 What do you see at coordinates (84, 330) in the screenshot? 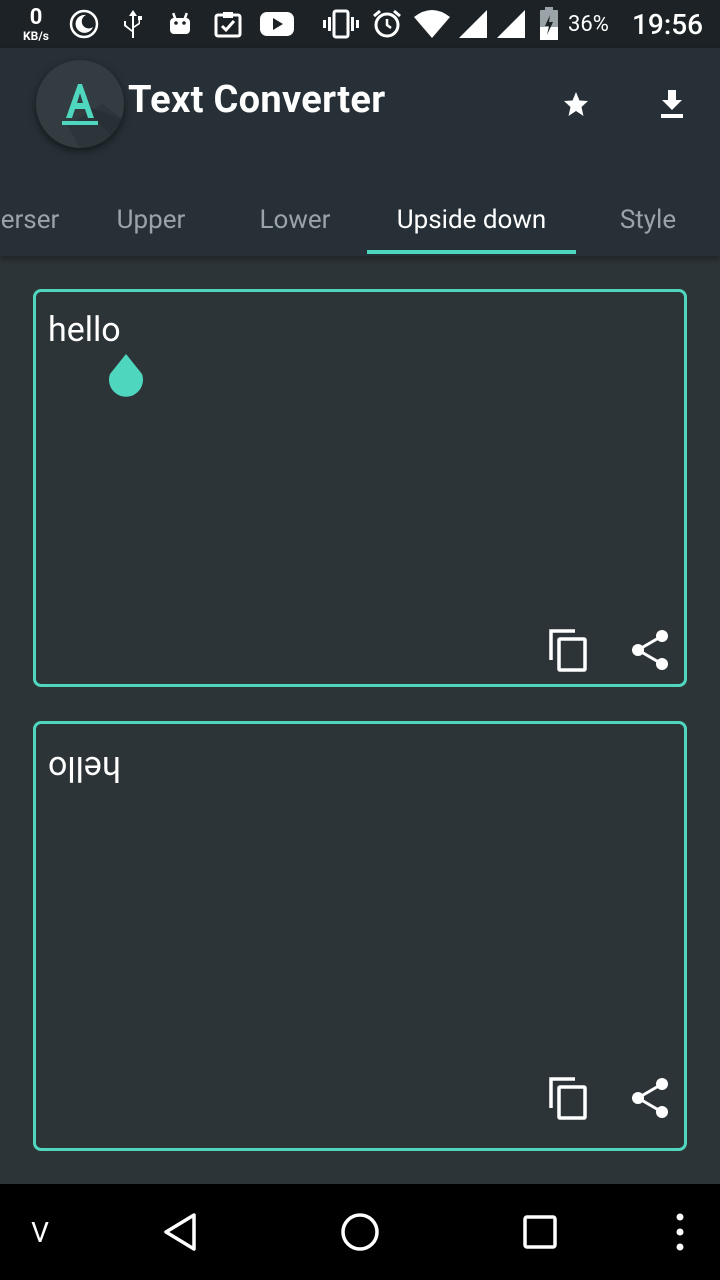
I see `input-text-field: hello` at bounding box center [84, 330].